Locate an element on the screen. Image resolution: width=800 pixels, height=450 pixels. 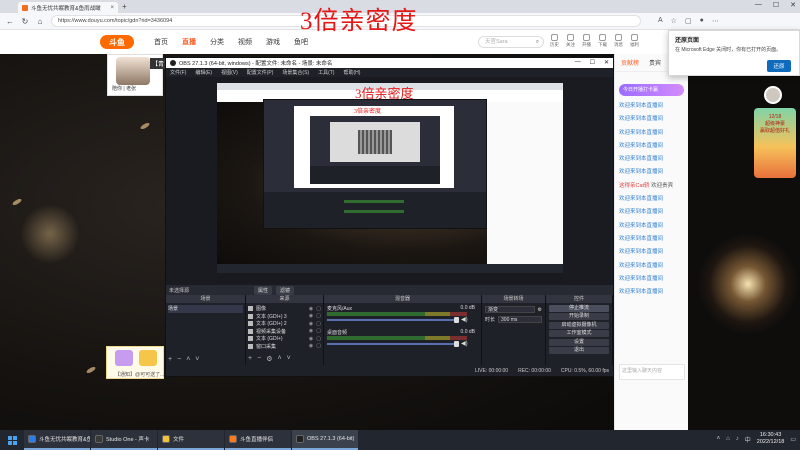
ime-icon: 中 is located at coordinates (748, 439).